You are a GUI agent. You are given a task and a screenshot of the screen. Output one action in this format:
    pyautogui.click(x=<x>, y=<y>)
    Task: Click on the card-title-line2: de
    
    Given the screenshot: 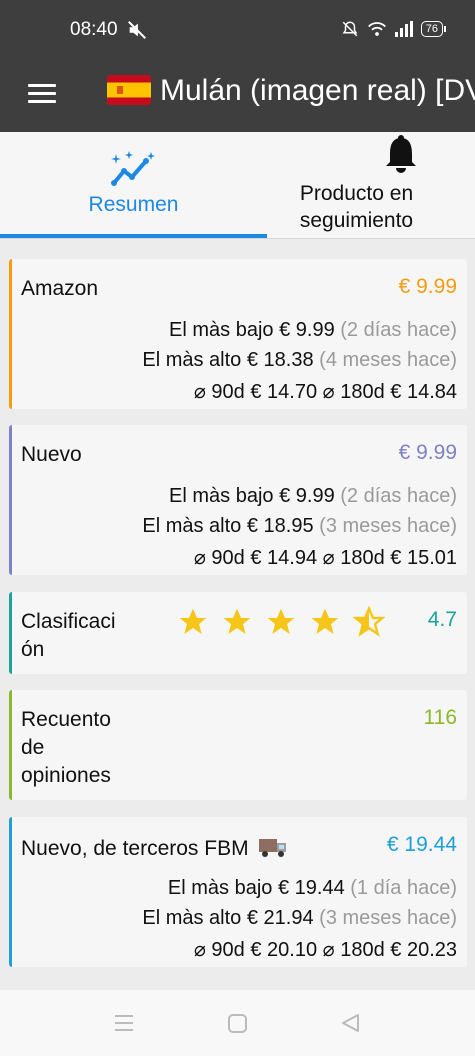 What is the action you would take?
    pyautogui.click(x=33, y=747)
    